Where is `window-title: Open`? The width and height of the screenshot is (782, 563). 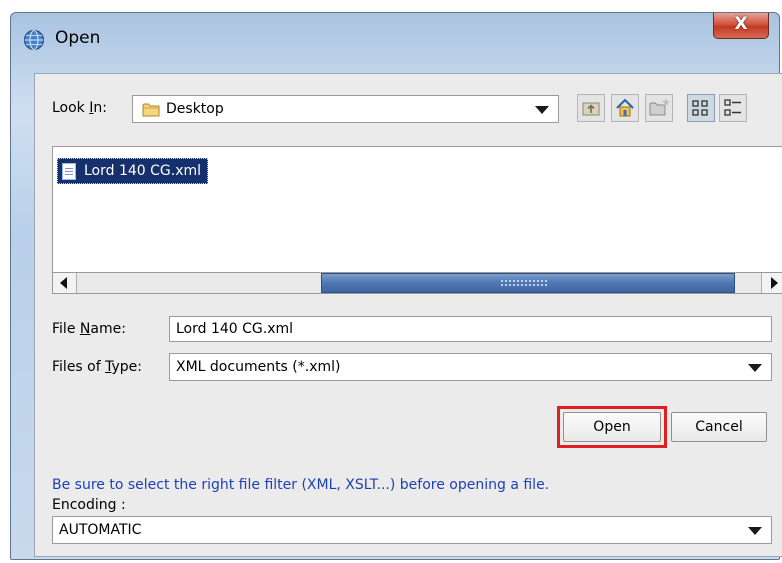 window-title: Open is located at coordinates (78, 38).